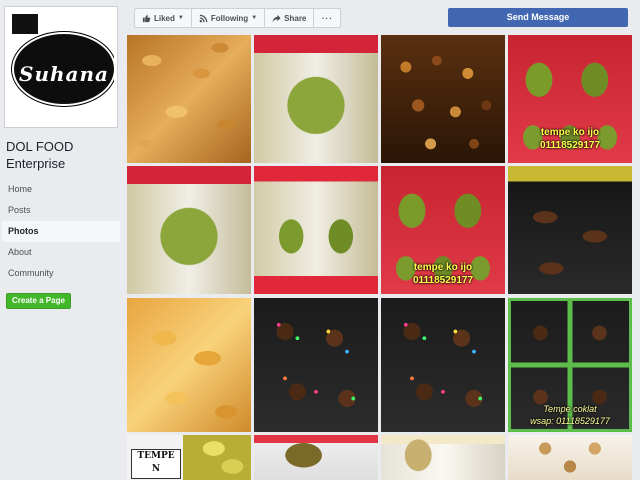 This screenshot has height=480, width=640. I want to click on logo-text: Suhana, so click(64, 74).